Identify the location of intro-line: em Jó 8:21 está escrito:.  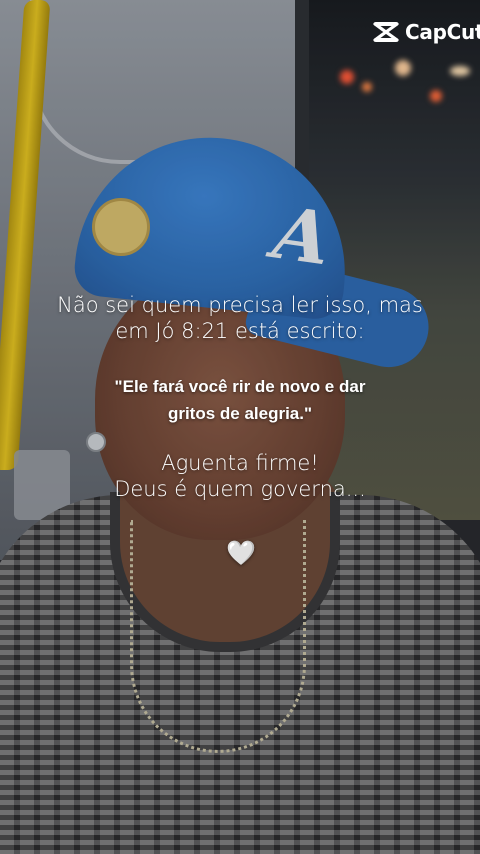
(240, 331).